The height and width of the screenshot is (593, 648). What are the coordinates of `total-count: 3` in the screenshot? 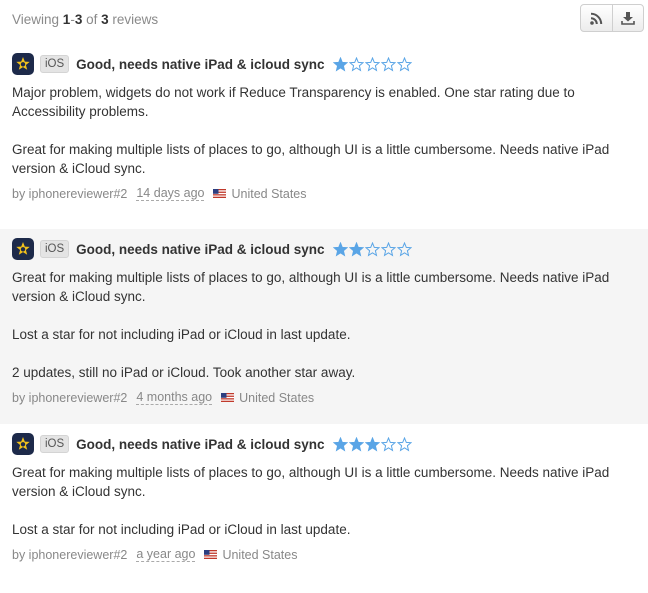 It's located at (105, 19).